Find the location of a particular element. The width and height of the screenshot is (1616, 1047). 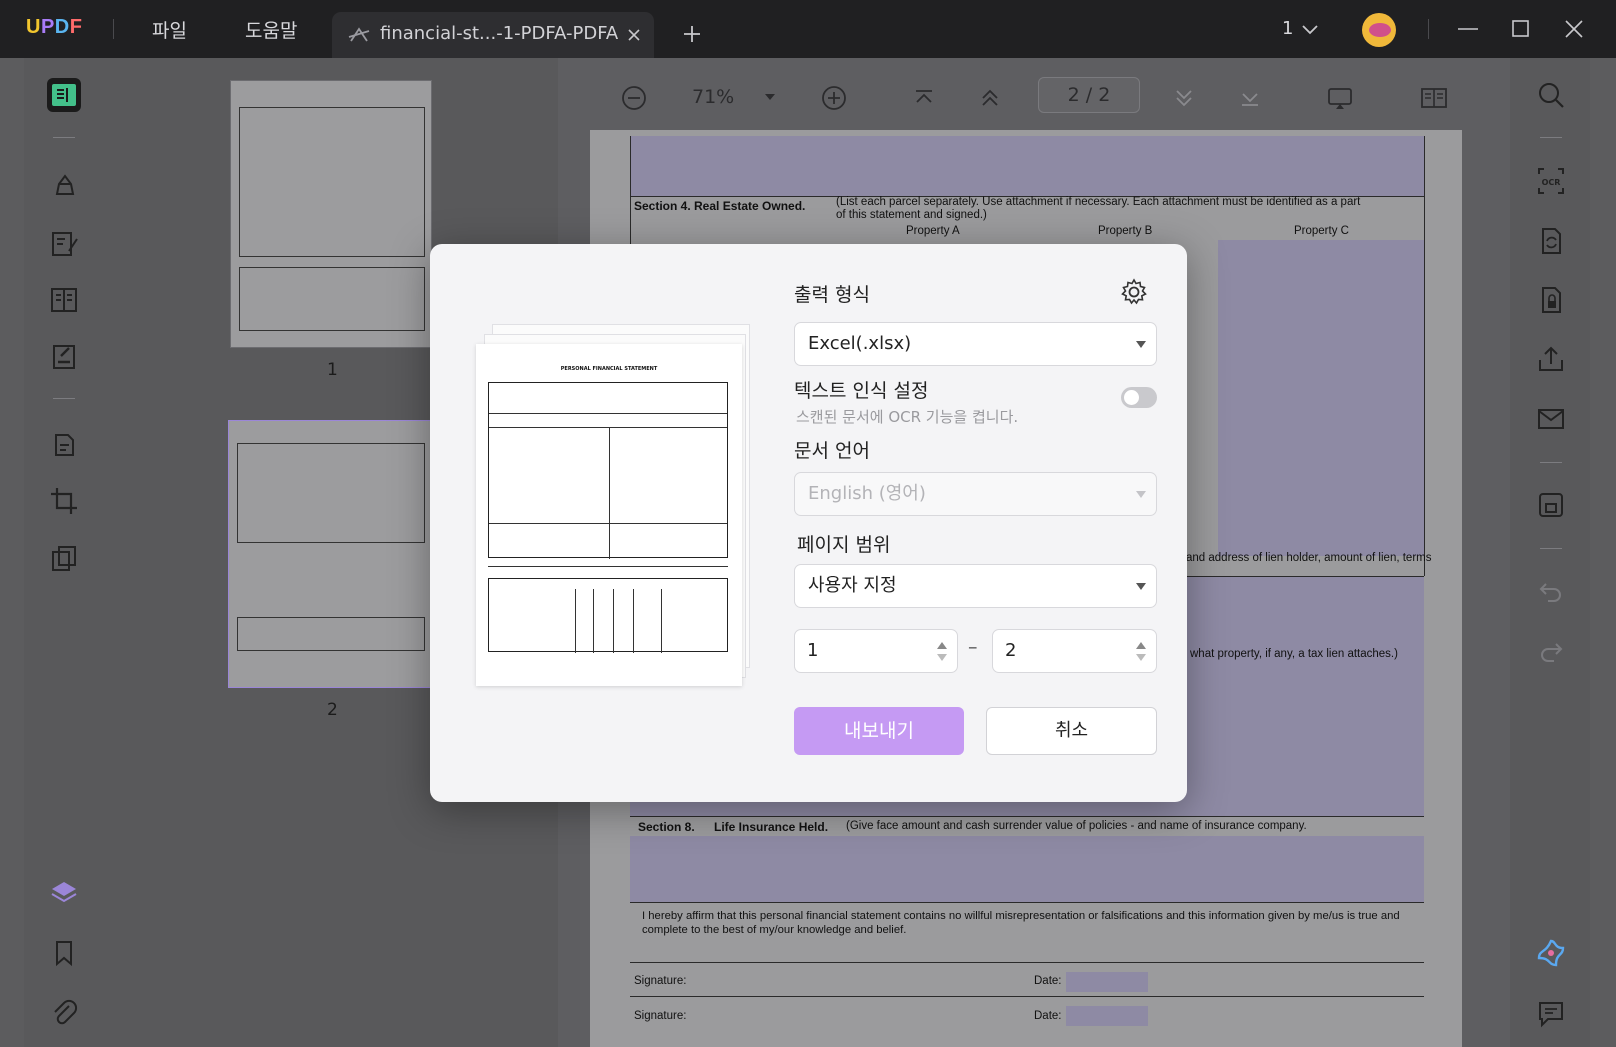

page-number-2: 2 is located at coordinates (332, 710).